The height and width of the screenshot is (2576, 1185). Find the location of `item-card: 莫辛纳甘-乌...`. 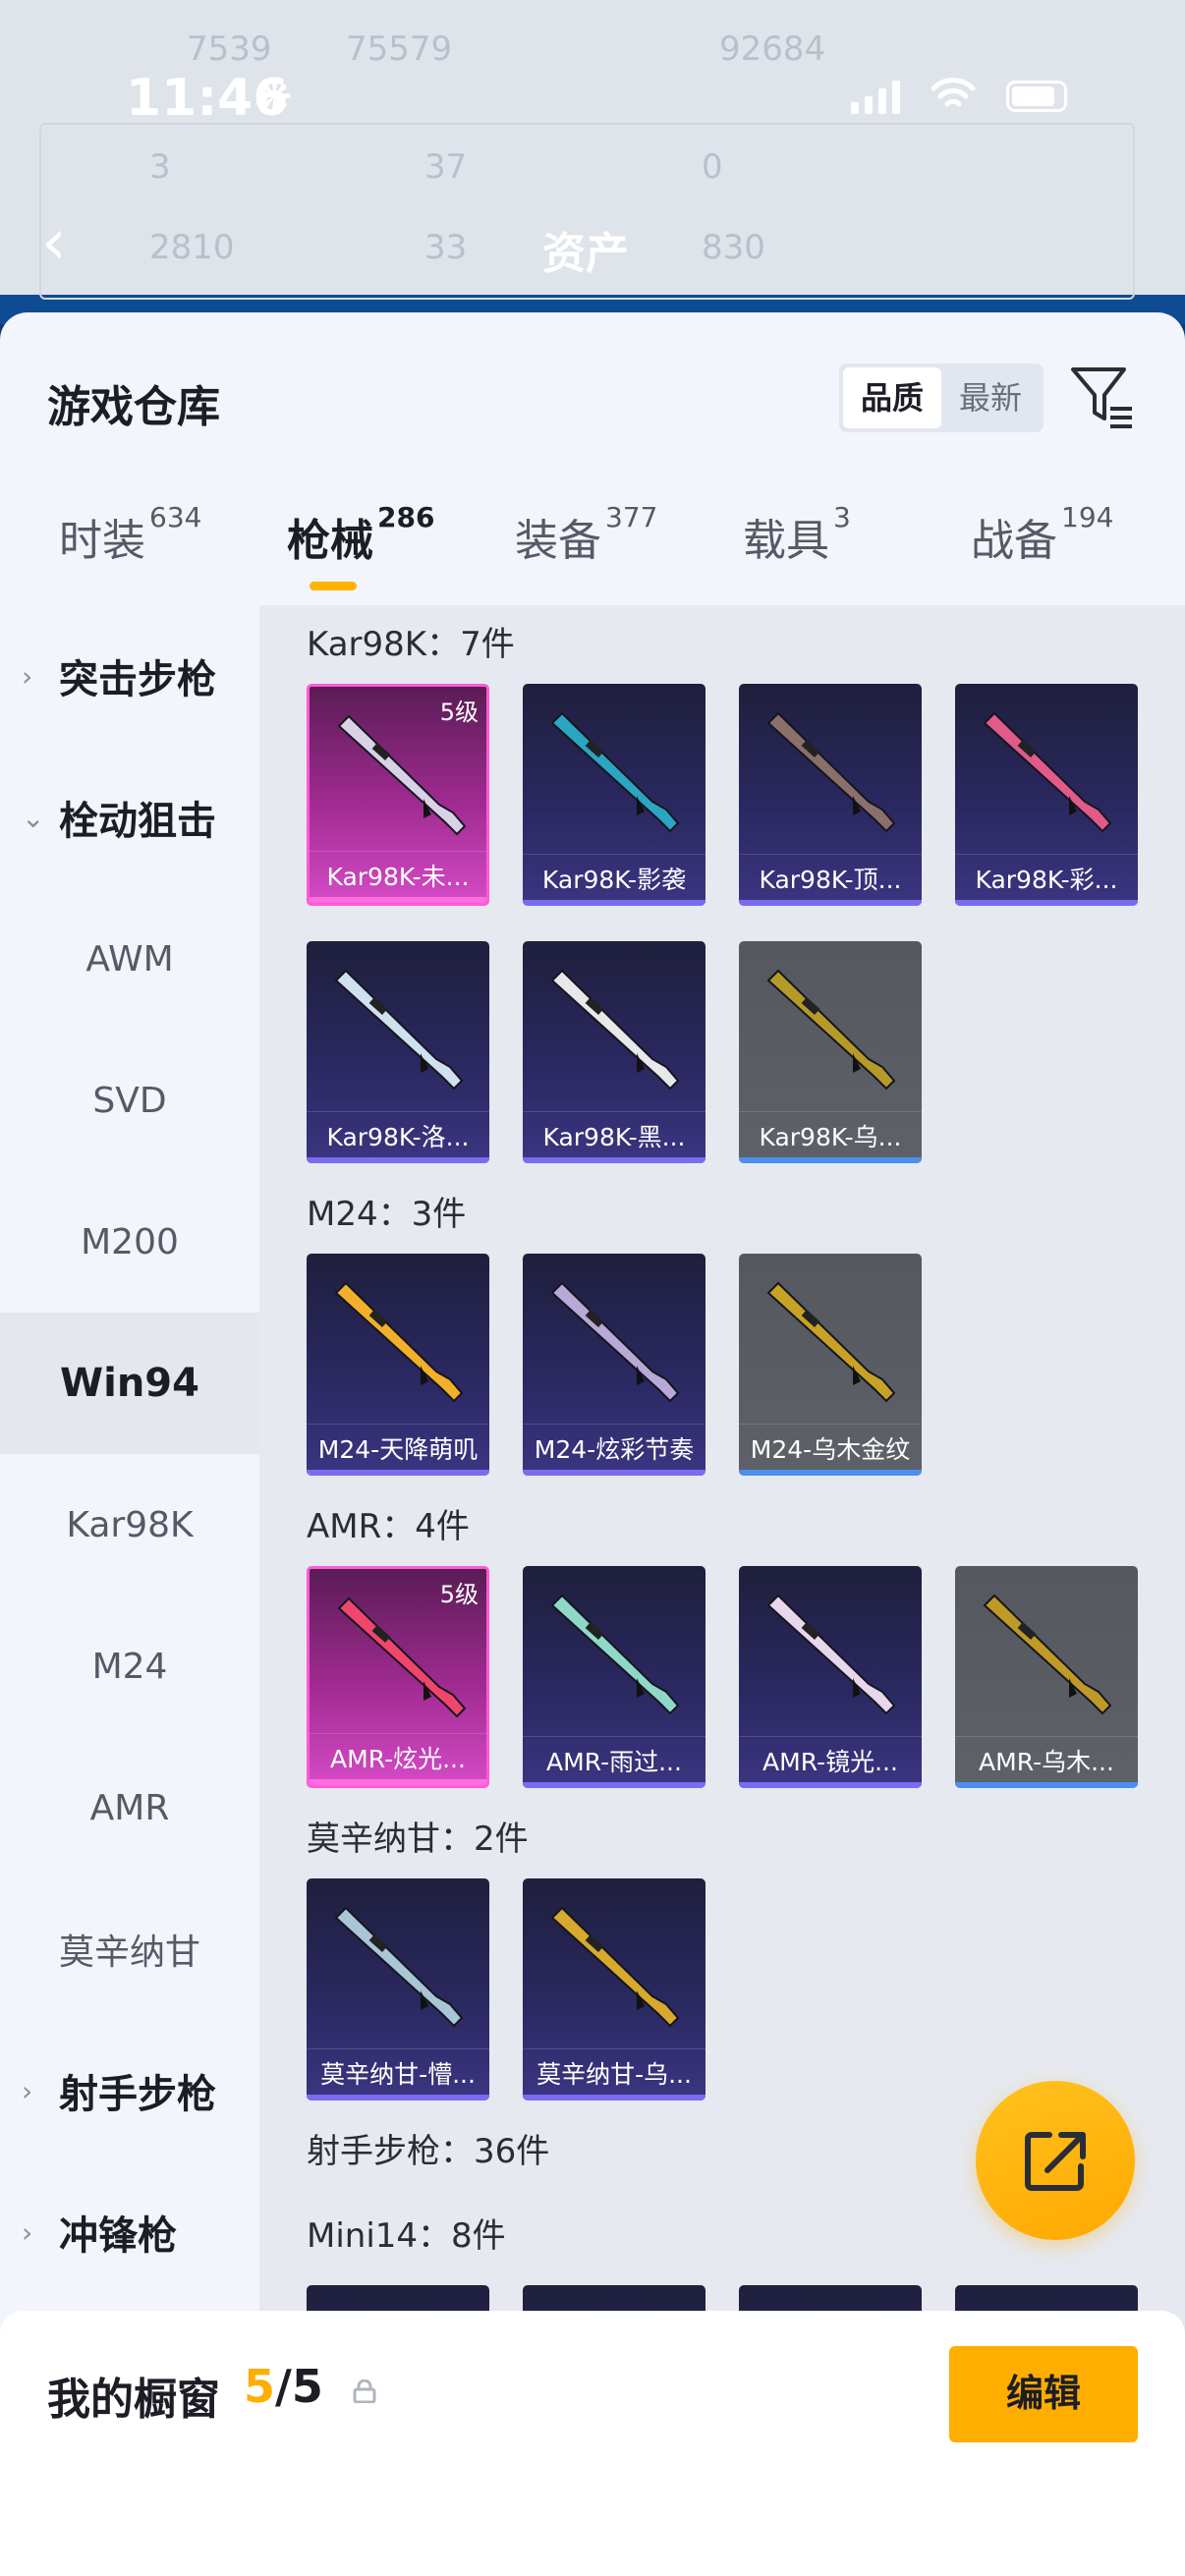

item-card: 莫辛纳甘-乌... is located at coordinates (614, 1989).